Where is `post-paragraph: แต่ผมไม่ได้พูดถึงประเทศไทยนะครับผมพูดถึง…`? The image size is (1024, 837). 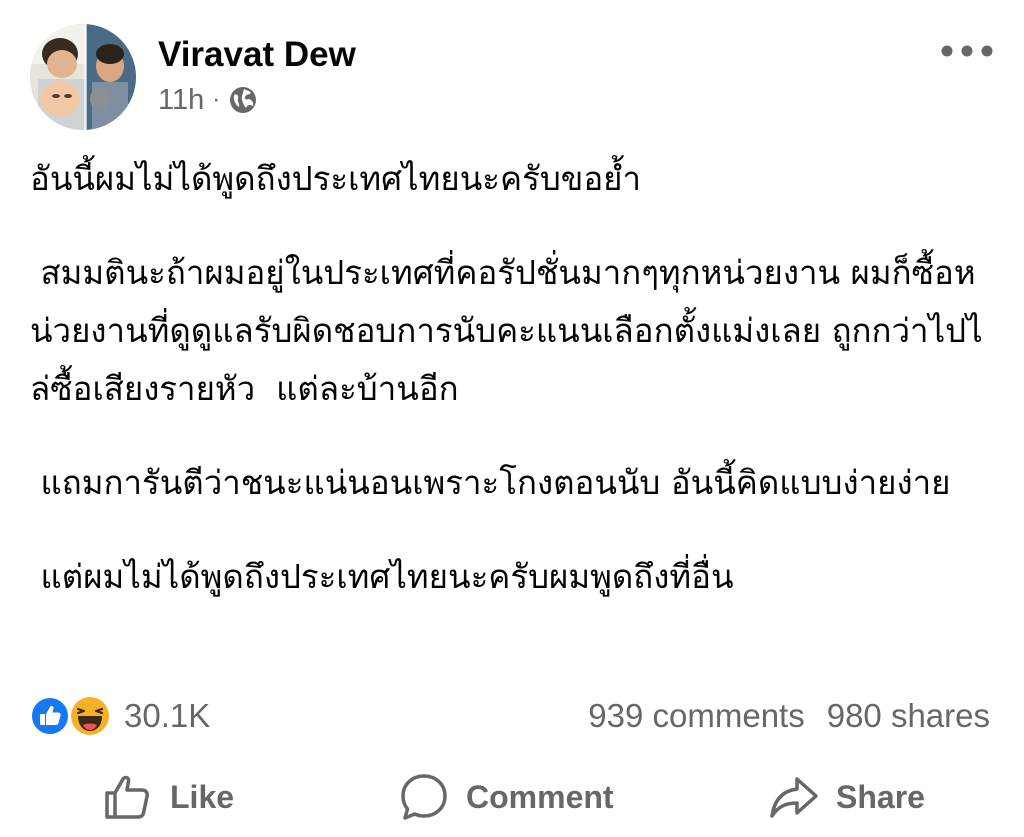 post-paragraph: แต่ผมไม่ได้พูดถึงประเทศไทยนะครับผมพูดถึง… is located at coordinates (382, 576).